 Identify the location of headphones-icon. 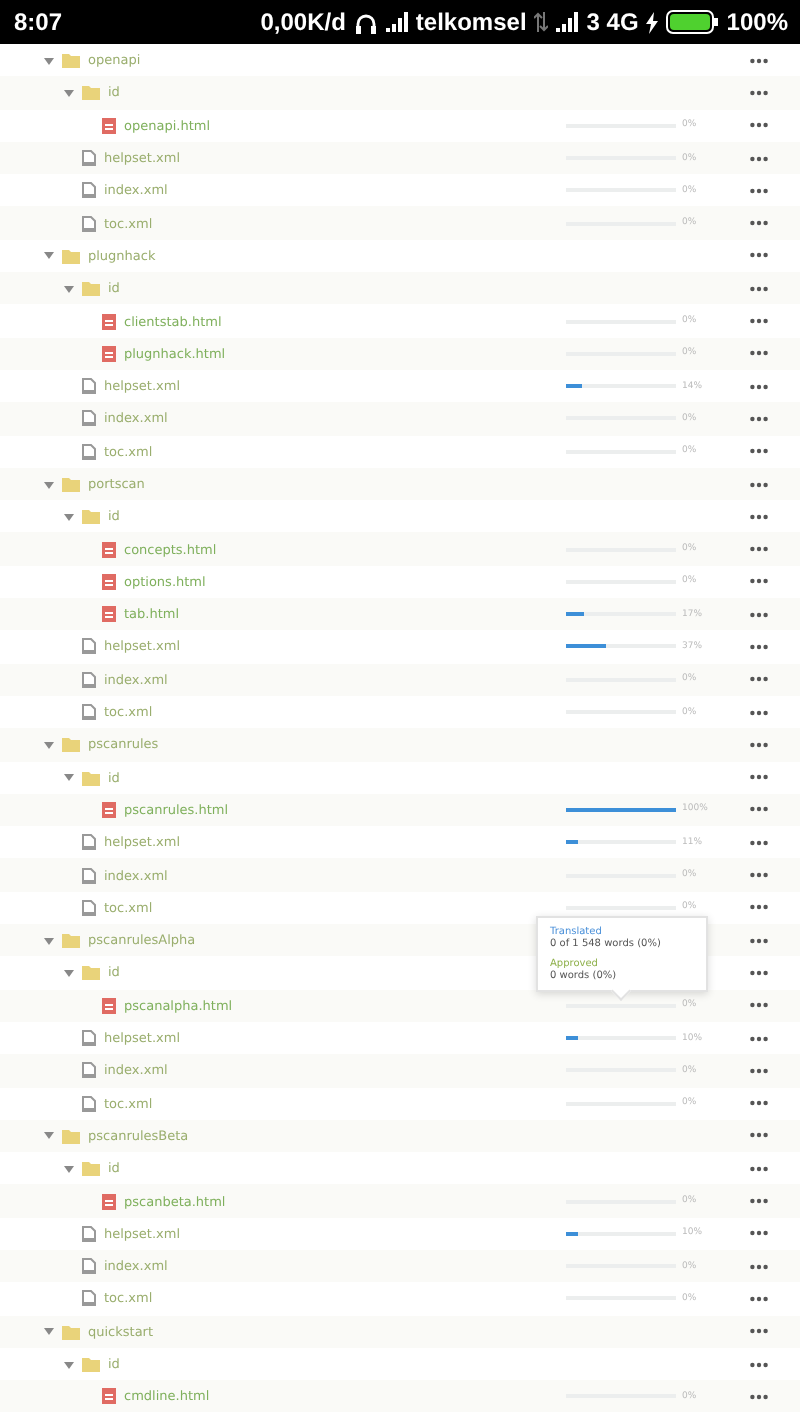
(365, 22).